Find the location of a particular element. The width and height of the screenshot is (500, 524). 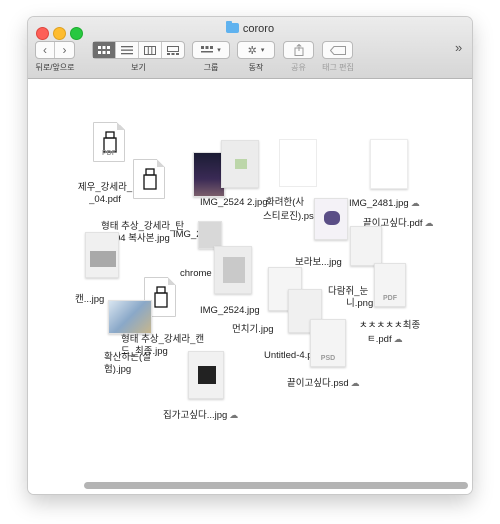

file-icon-jpg is located at coordinates (149, 179).